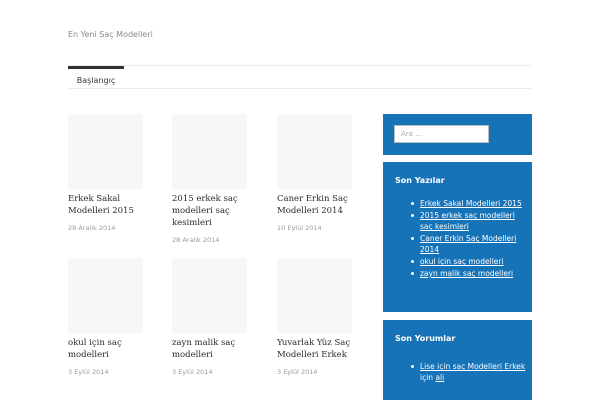  Describe the element at coordinates (322, 205) in the screenshot. I see `post-title: Caner Erkin Saç Modelleri 2014` at that location.